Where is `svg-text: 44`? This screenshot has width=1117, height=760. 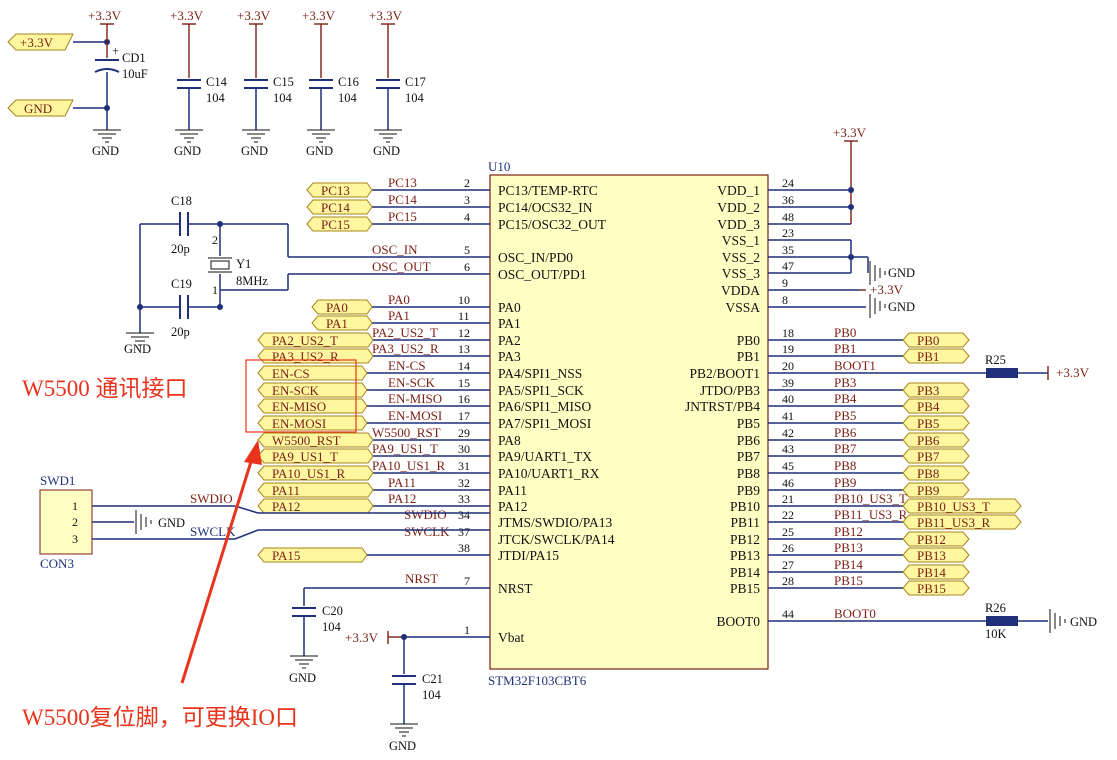 svg-text: 44 is located at coordinates (788, 614).